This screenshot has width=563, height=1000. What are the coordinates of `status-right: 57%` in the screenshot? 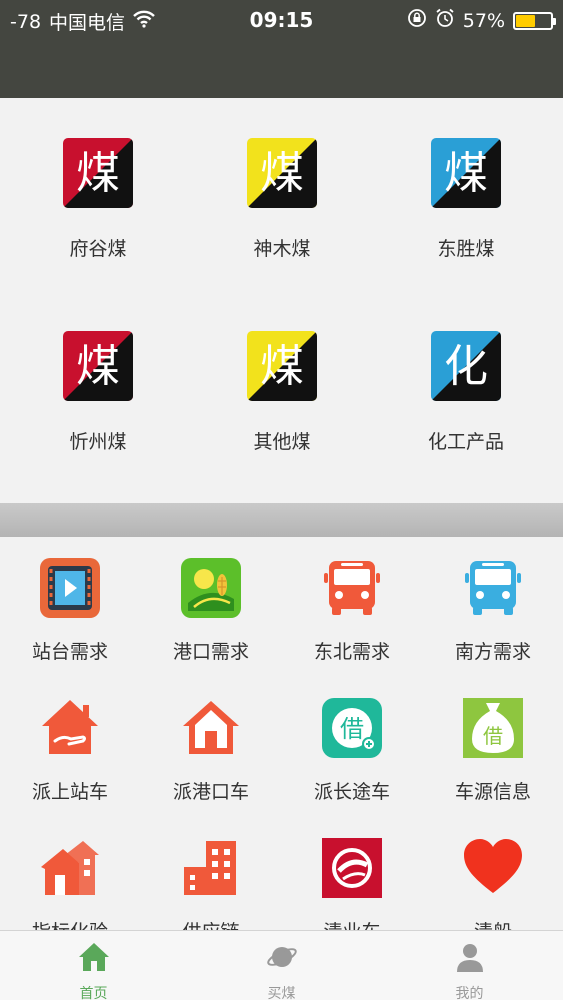 It's located at (481, 20).